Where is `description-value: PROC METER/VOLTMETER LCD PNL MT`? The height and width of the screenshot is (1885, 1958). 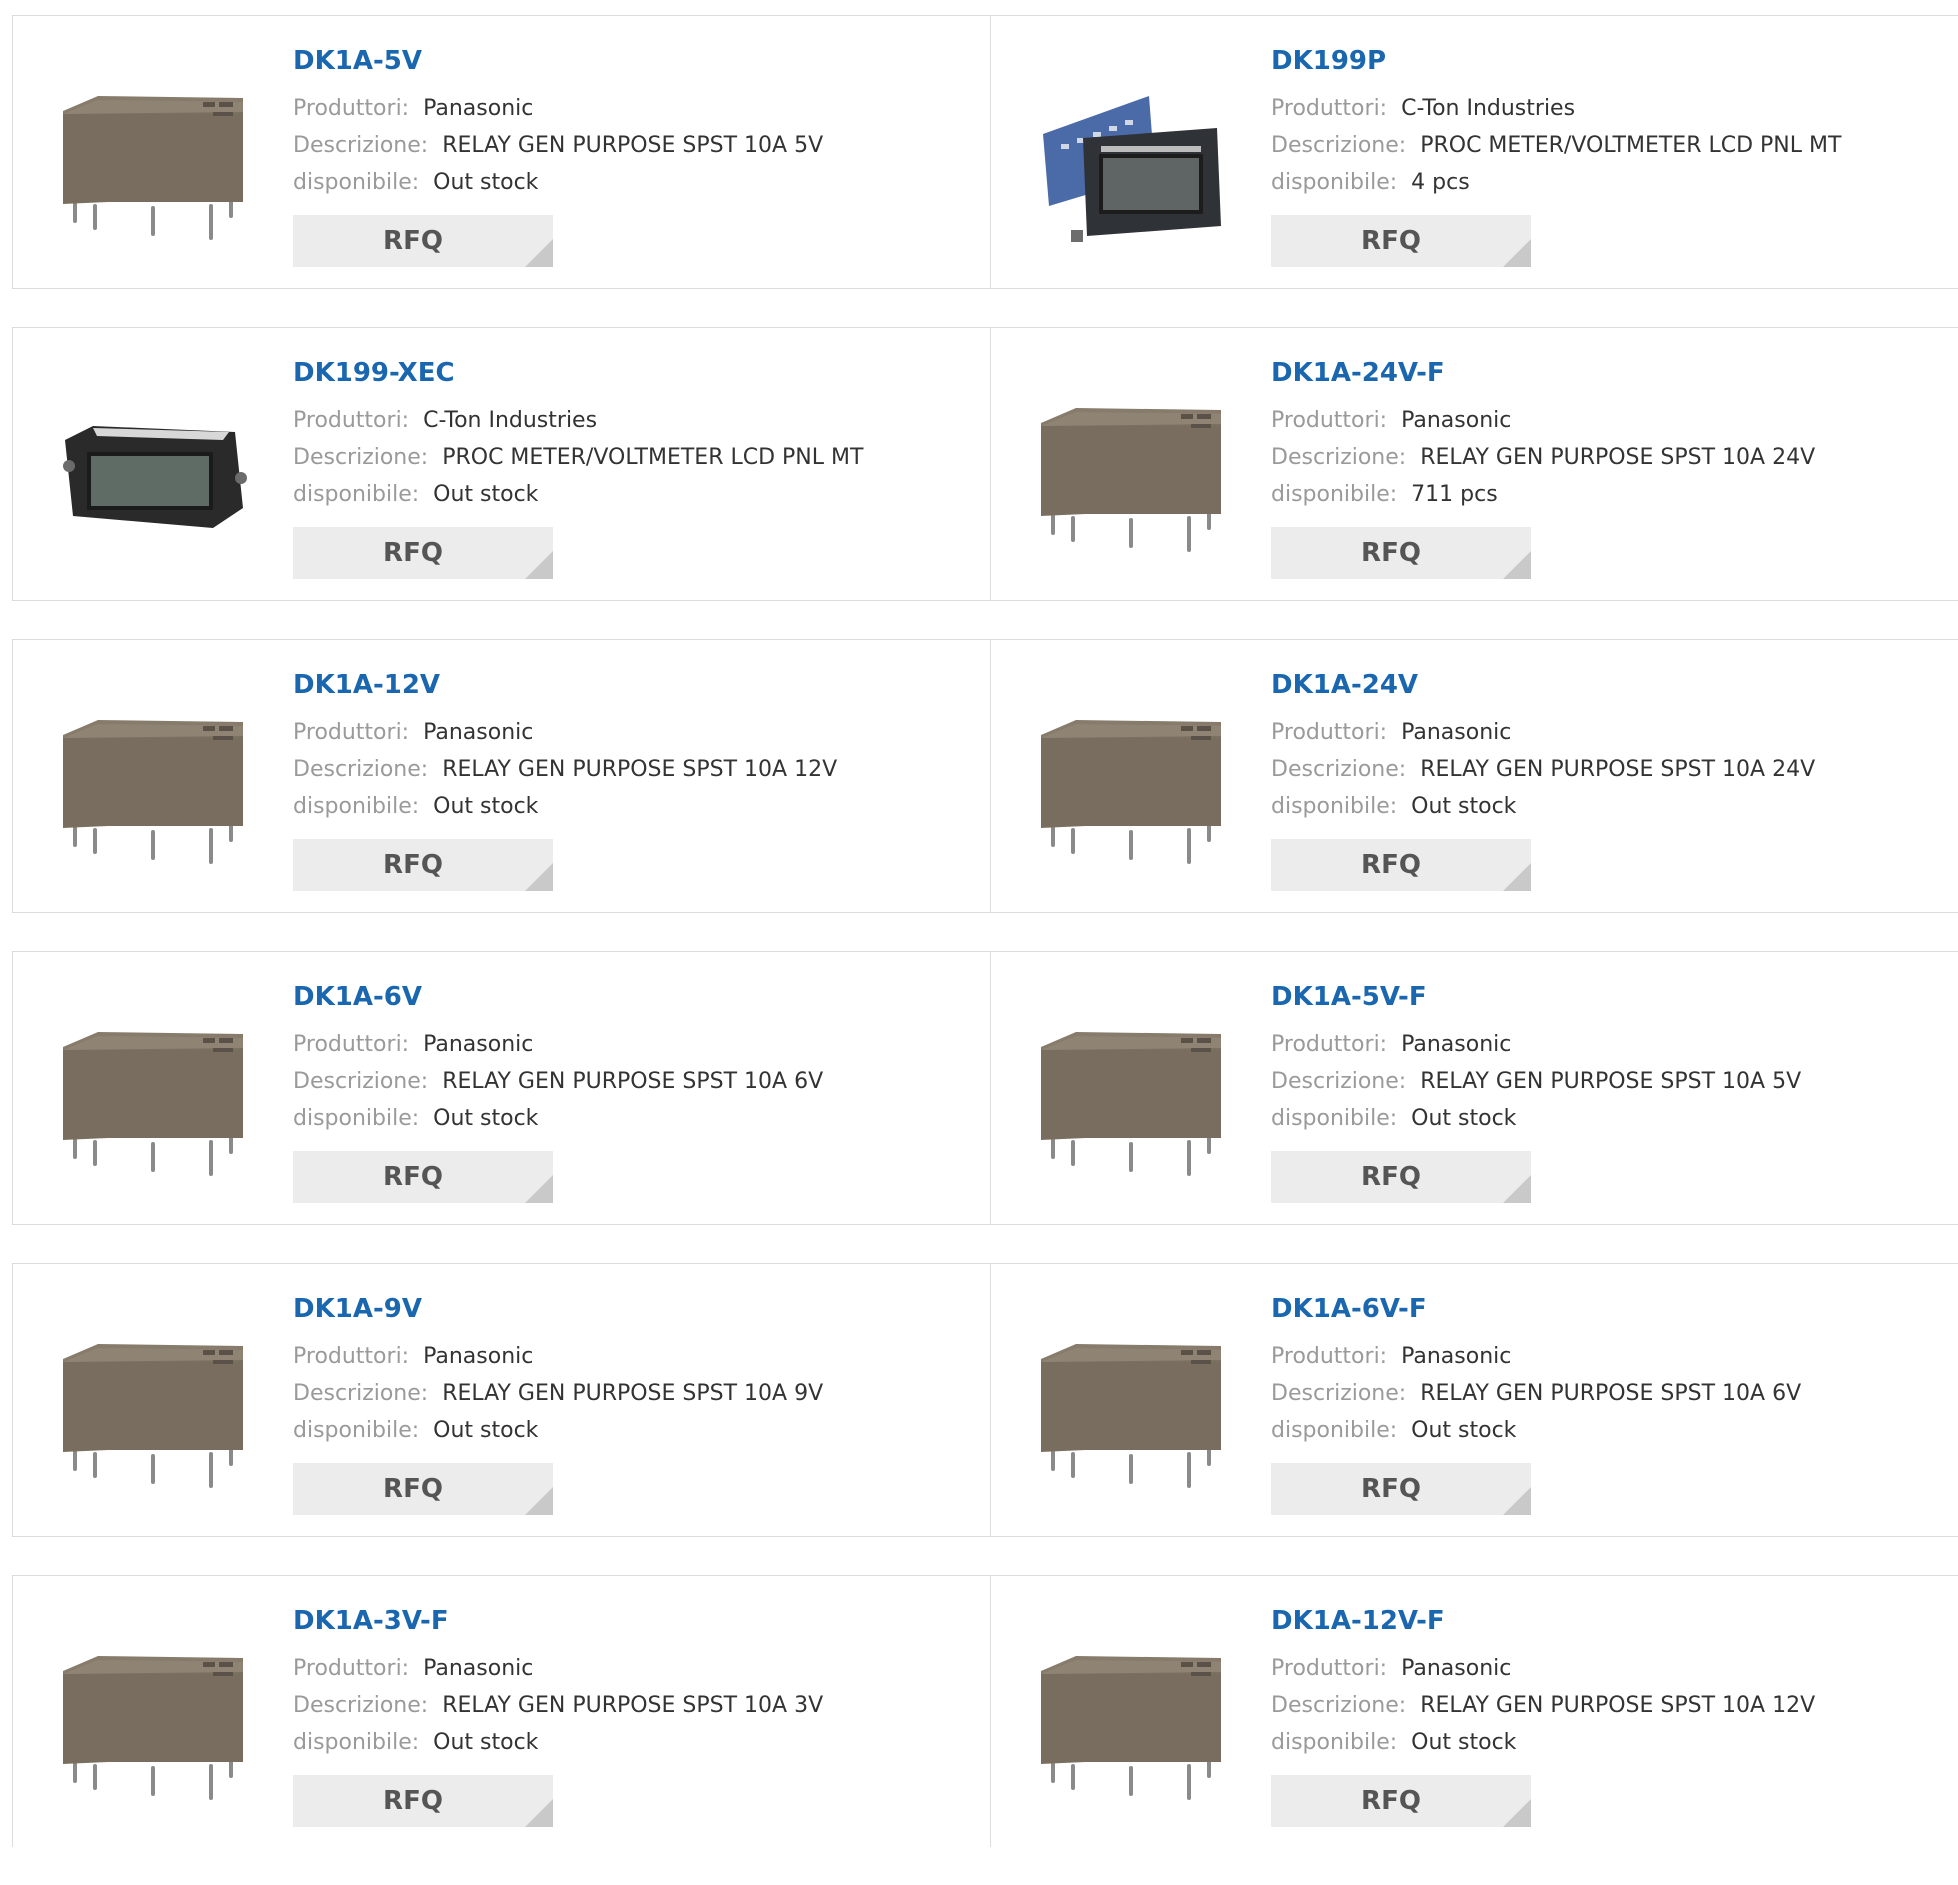
description-value: PROC METER/VOLTMETER LCD PNL MT is located at coordinates (653, 457).